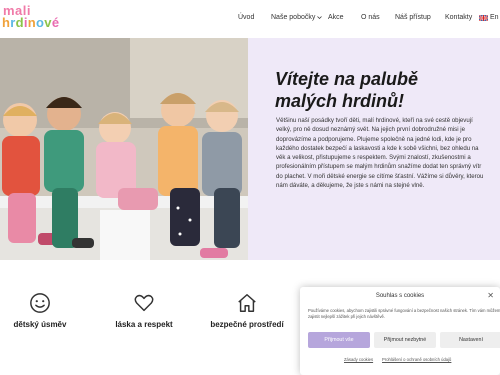  Describe the element at coordinates (458, 17) in the screenshot. I see `nav-item-kontakty: Kontakty` at that location.